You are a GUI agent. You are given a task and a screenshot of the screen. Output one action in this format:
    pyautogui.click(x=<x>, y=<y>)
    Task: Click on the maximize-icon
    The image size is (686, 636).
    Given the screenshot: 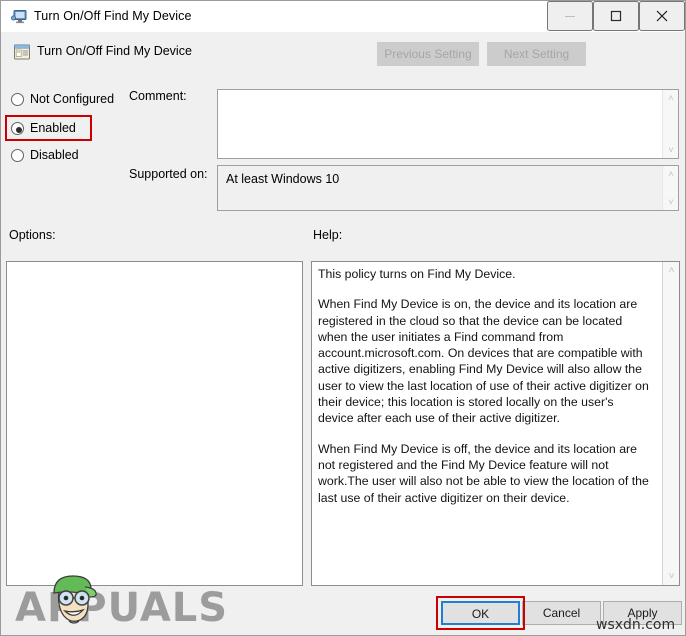 What is the action you would take?
    pyautogui.click(x=616, y=16)
    